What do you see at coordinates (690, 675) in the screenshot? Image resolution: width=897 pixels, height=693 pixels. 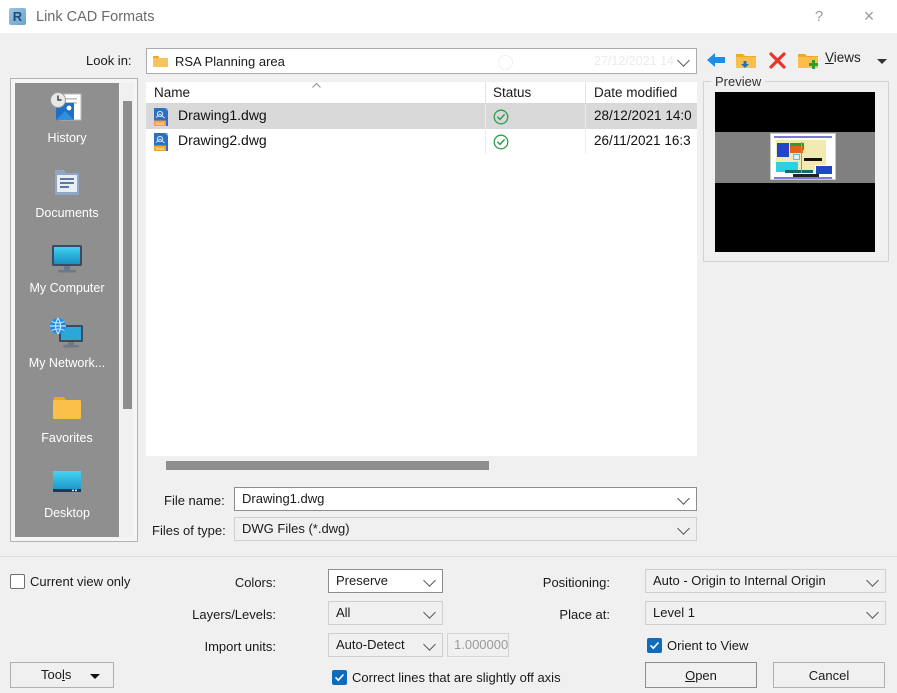 I see `open-accel: O` at bounding box center [690, 675].